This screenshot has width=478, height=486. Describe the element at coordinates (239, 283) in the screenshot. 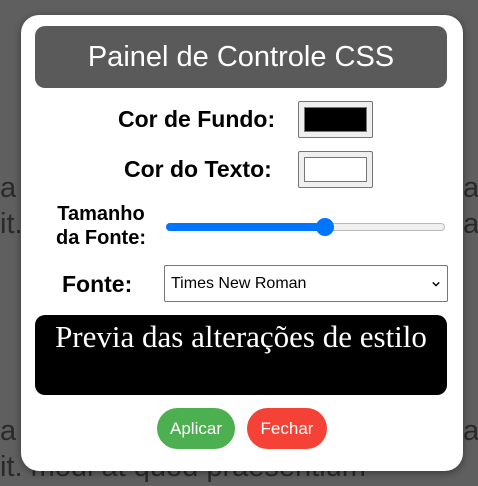

I see `font-select-value: Times New Roman` at that location.